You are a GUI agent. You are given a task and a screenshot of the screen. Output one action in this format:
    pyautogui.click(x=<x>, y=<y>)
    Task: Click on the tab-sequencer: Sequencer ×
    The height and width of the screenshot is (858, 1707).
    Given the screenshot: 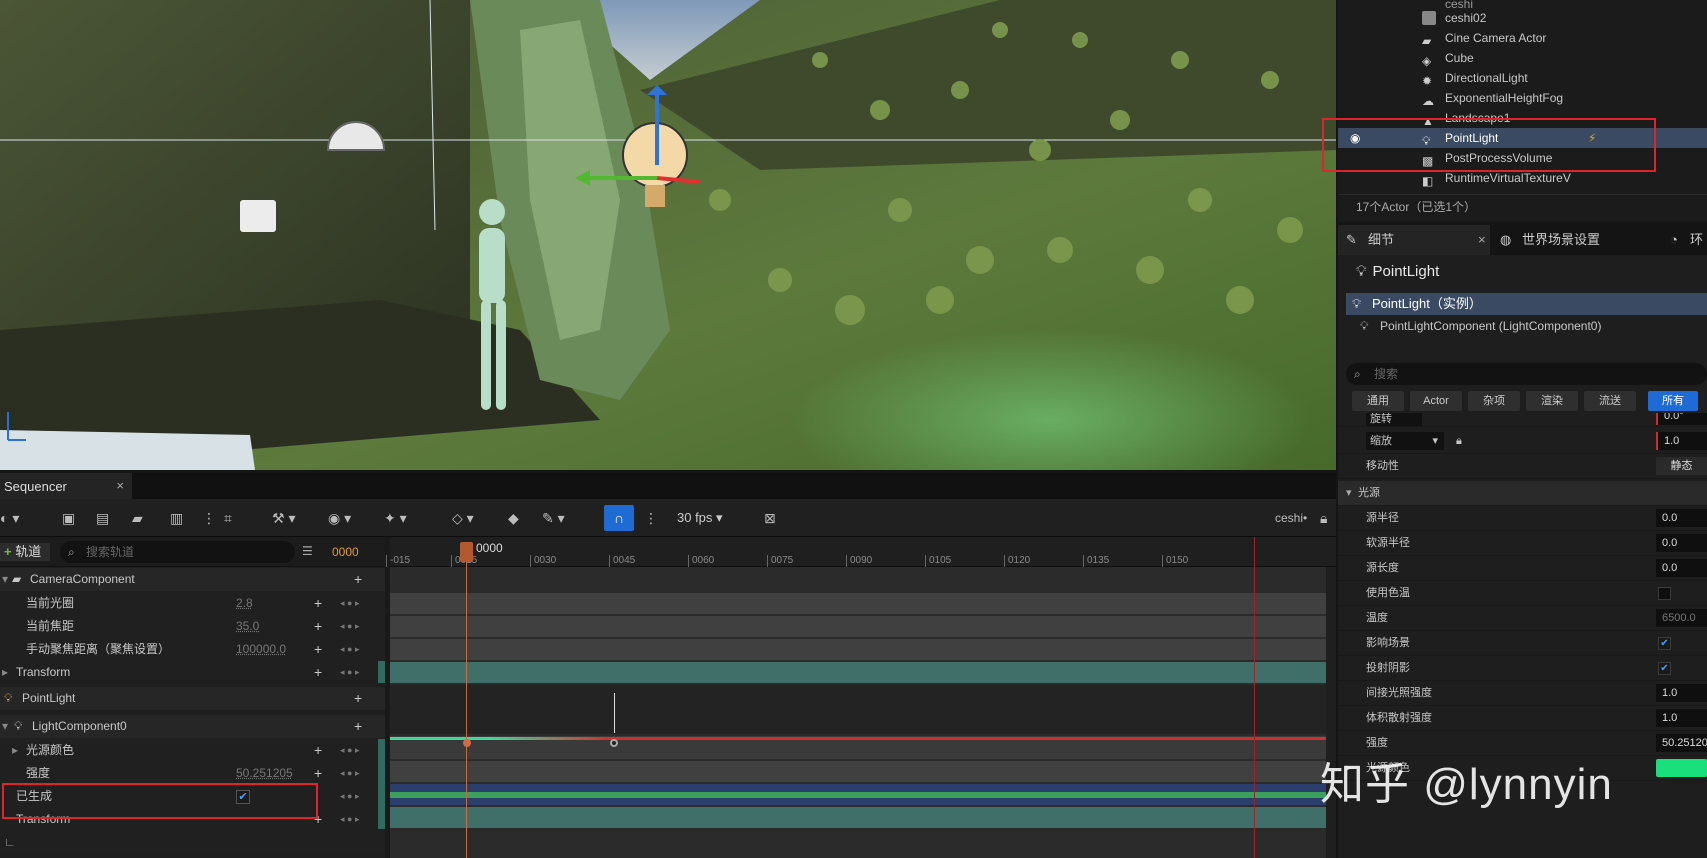 What is the action you would take?
    pyautogui.click(x=66, y=486)
    